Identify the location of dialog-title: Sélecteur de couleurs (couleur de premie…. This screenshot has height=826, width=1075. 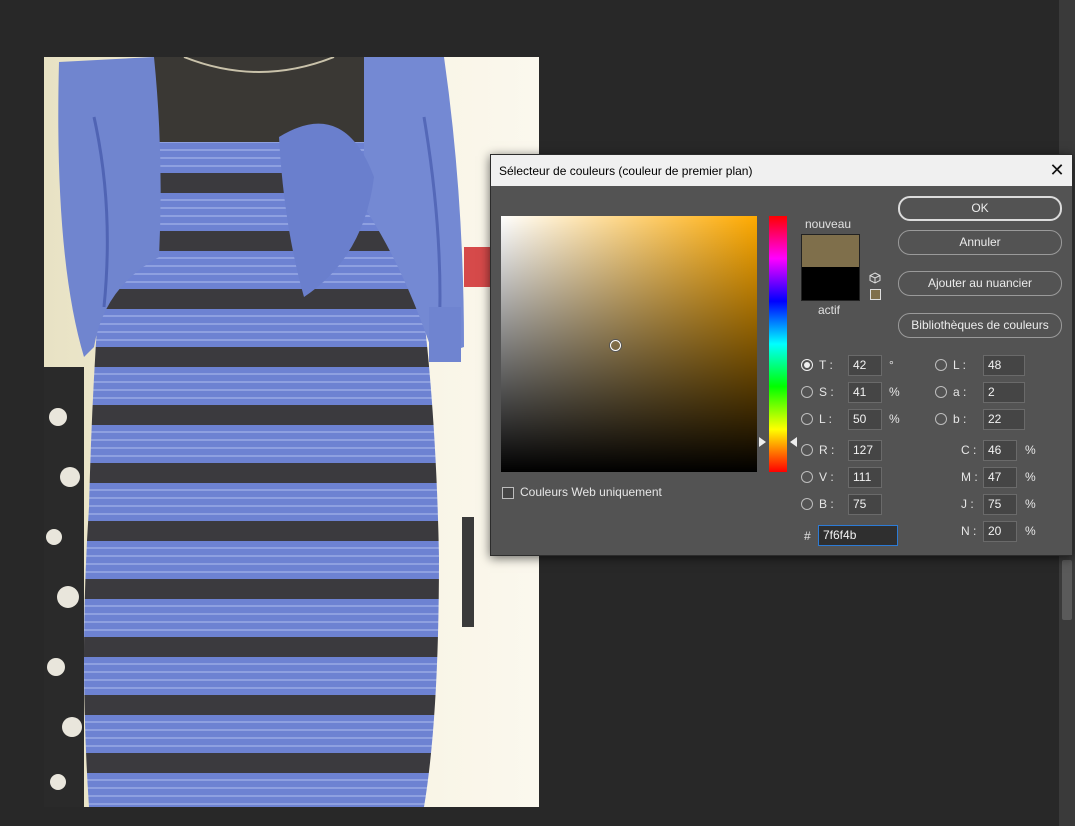
(626, 171).